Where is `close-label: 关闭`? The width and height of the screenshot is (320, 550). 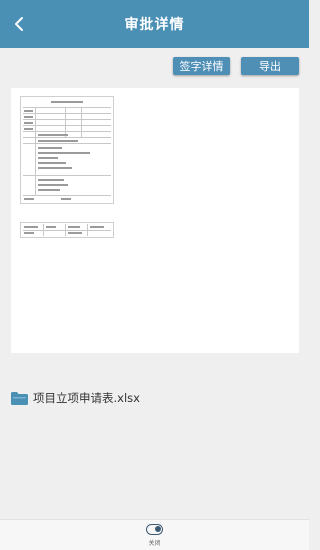
close-label: 关闭 is located at coordinates (154, 542).